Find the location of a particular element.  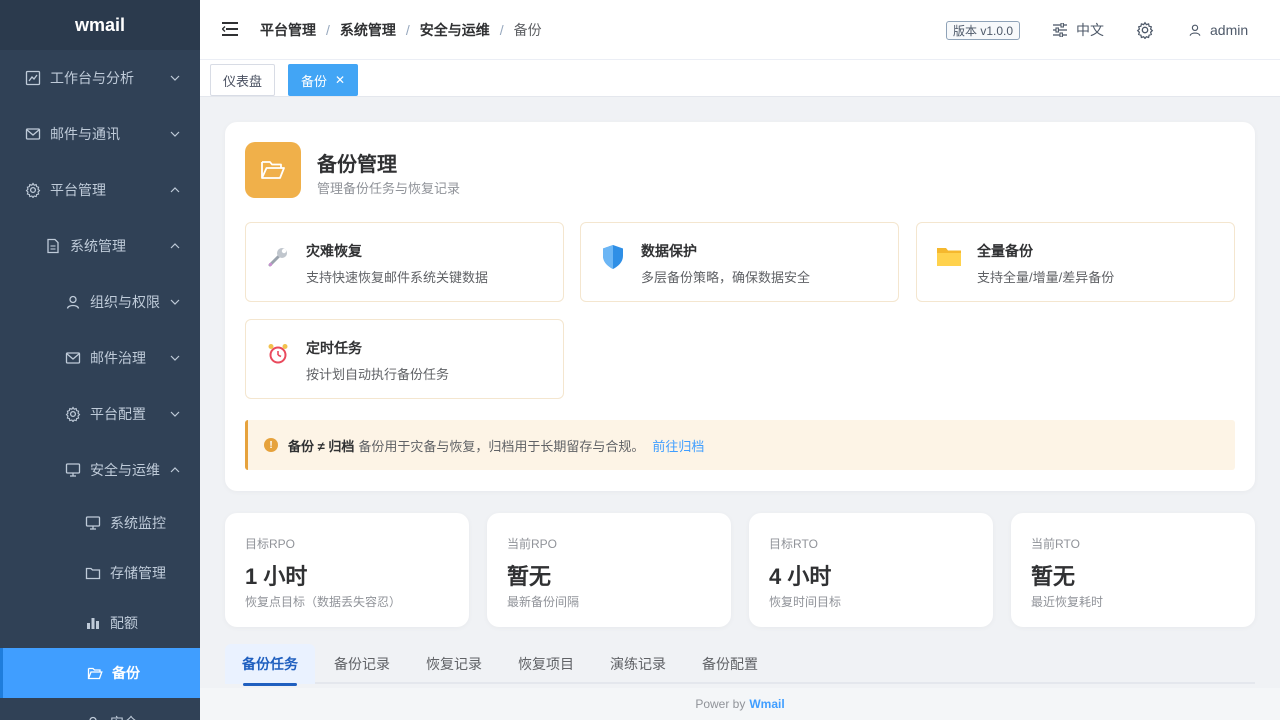

sidebar-item-platform-config: 平台配置 is located at coordinates (100, 414).